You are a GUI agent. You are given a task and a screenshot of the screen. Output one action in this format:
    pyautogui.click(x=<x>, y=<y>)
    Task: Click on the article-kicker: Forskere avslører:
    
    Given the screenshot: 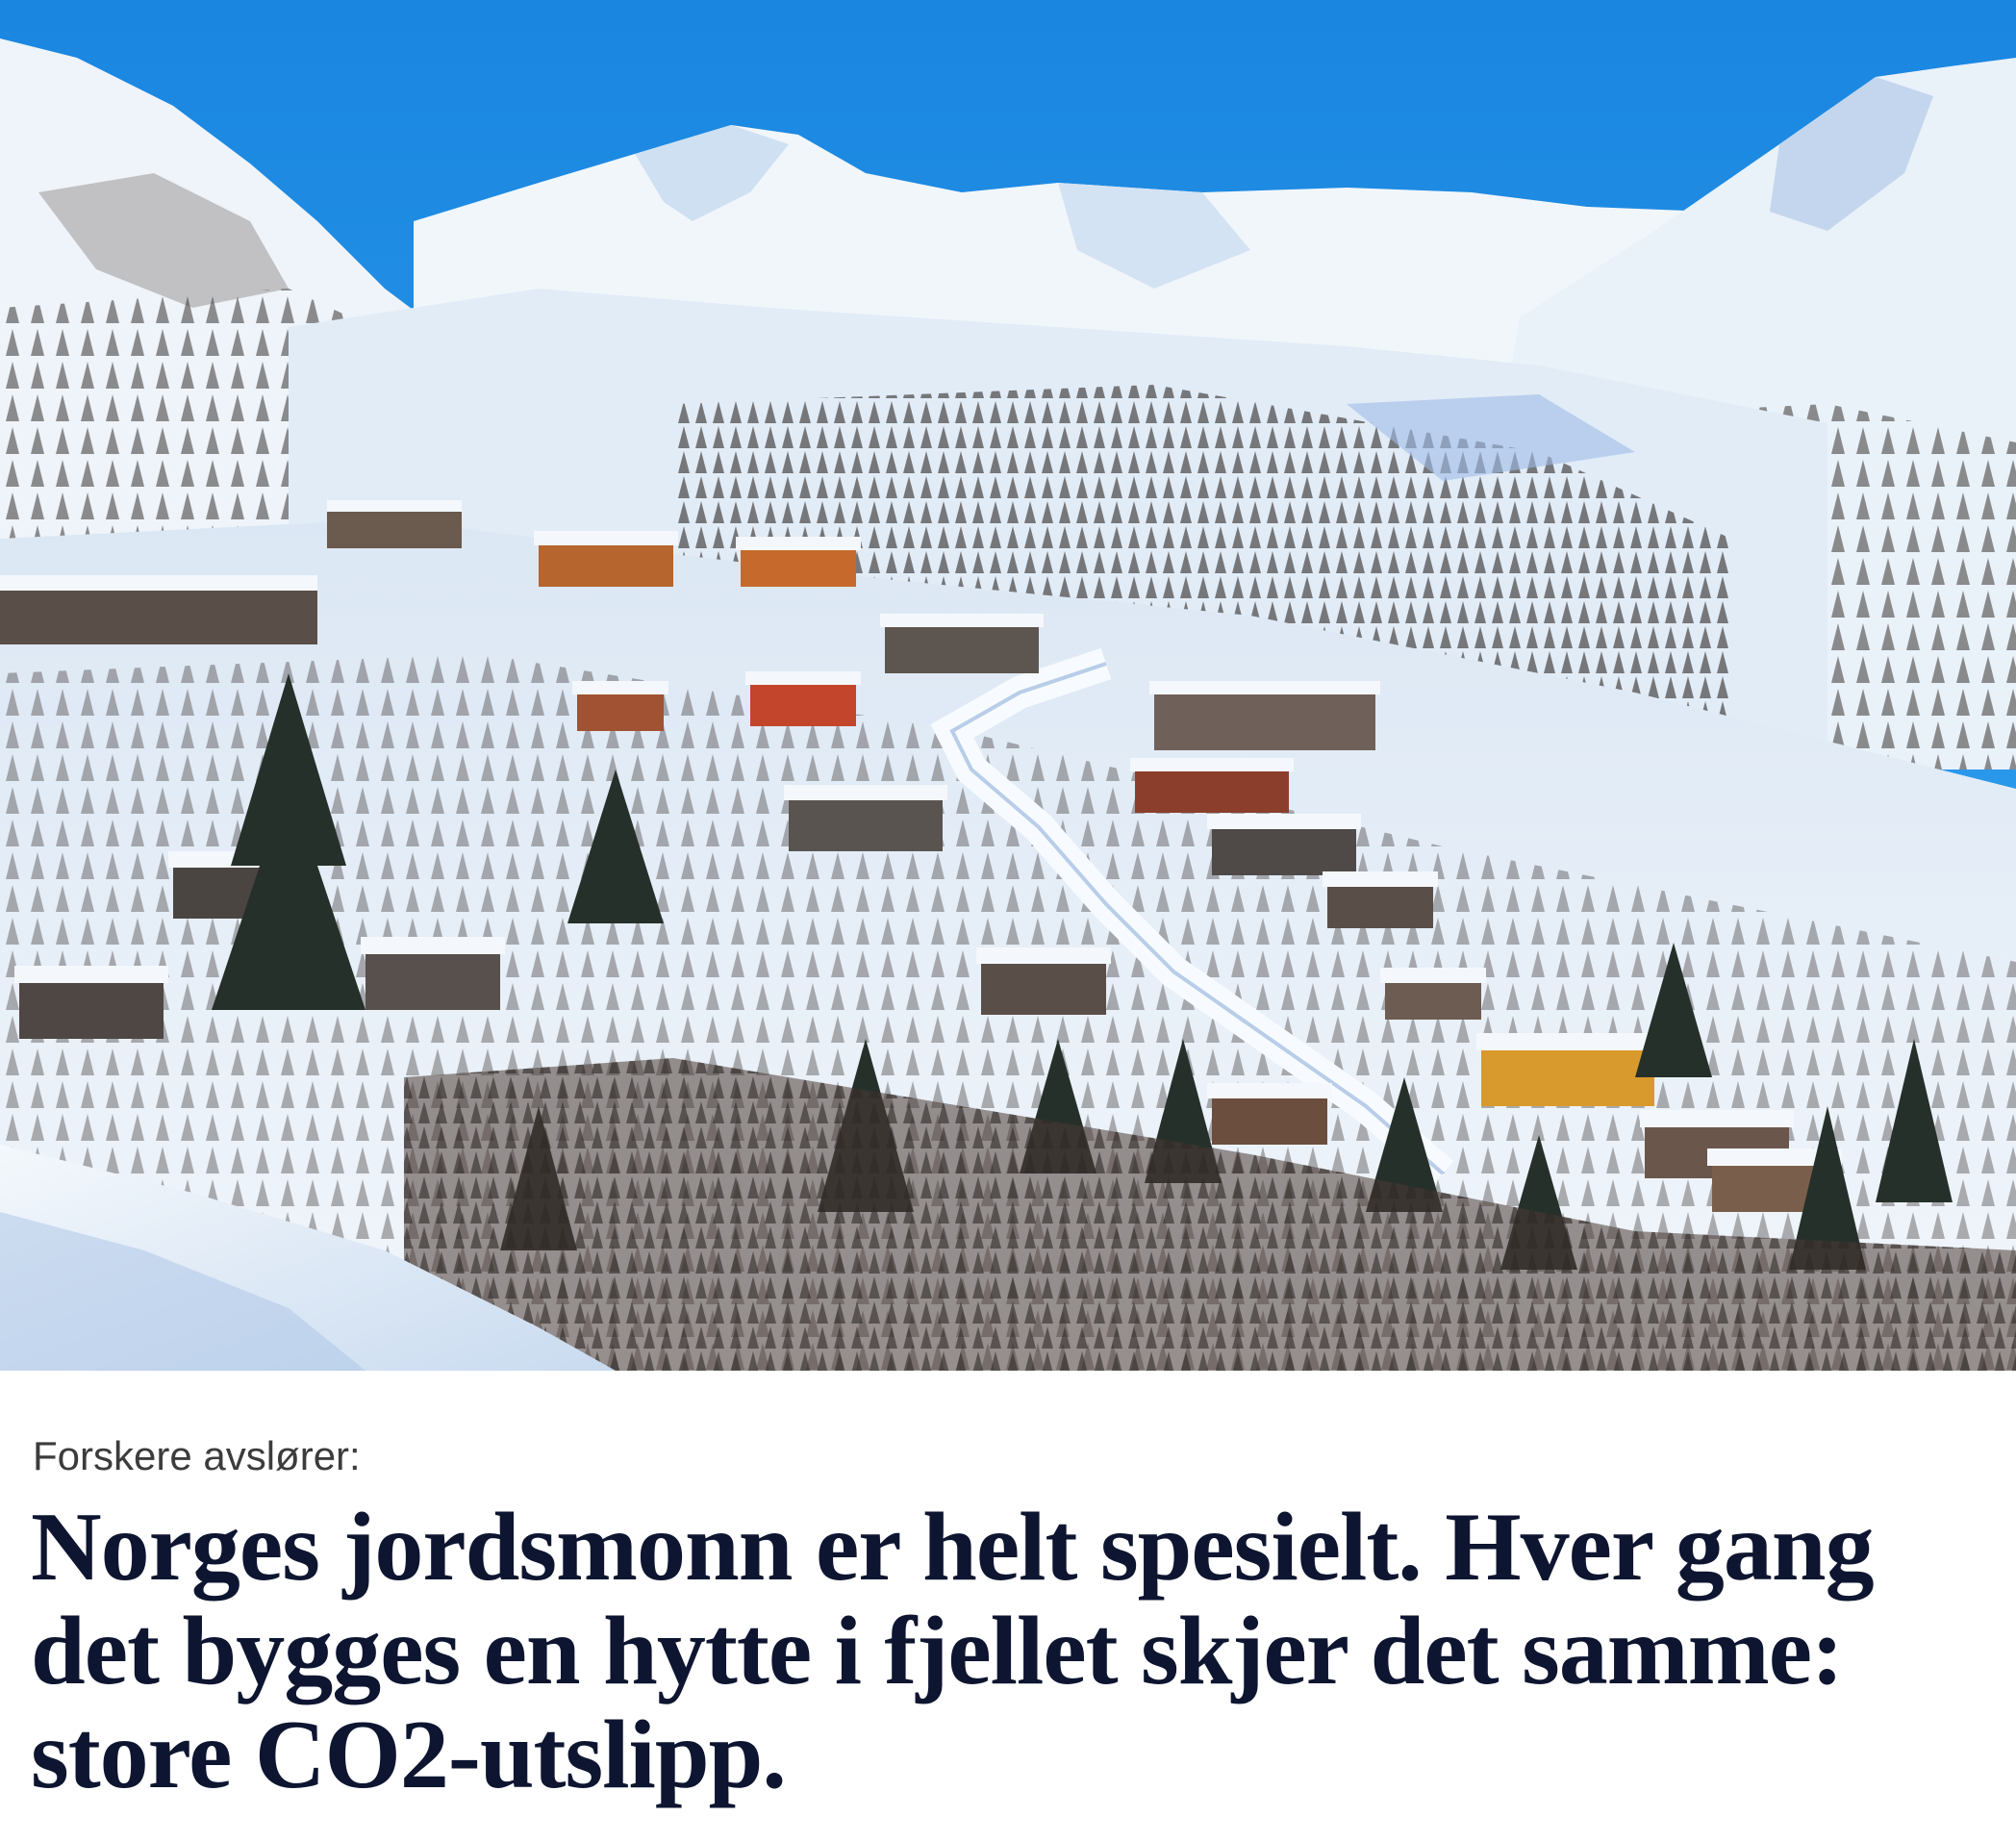 What is the action you would take?
    pyautogui.click(x=197, y=1455)
    